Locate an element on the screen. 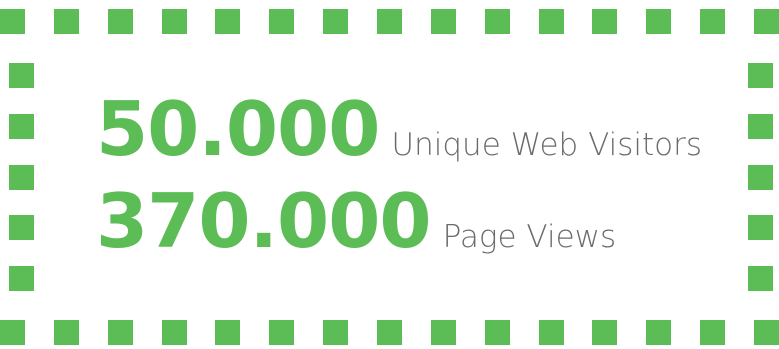 This screenshot has width=779, height=349. visitors-label: Unique Web Visitors is located at coordinates (546, 145).